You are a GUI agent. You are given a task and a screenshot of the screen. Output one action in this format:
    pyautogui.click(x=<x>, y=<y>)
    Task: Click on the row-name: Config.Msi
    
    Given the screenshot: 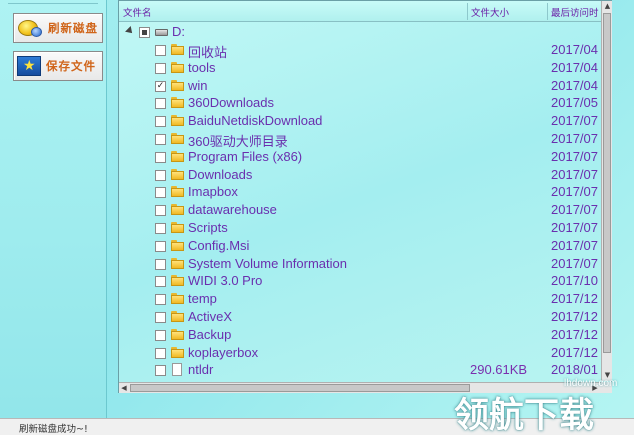 What is the action you would take?
    pyautogui.click(x=219, y=245)
    